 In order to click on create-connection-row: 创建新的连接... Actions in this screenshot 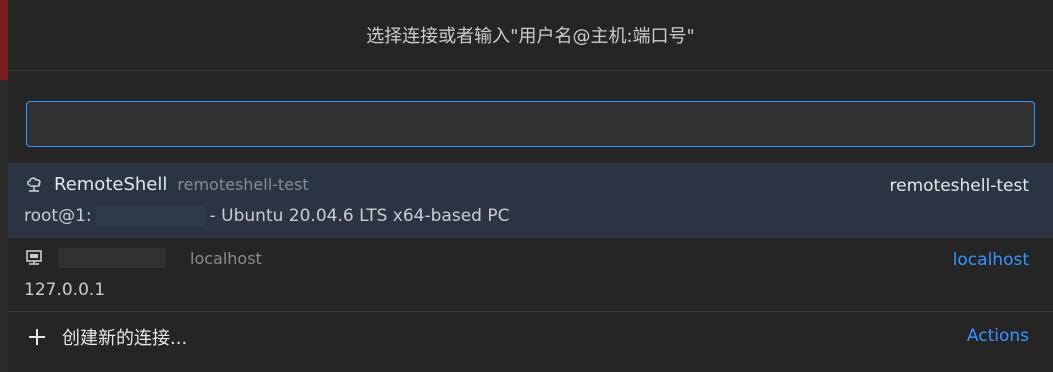, I will do `click(530, 337)`.